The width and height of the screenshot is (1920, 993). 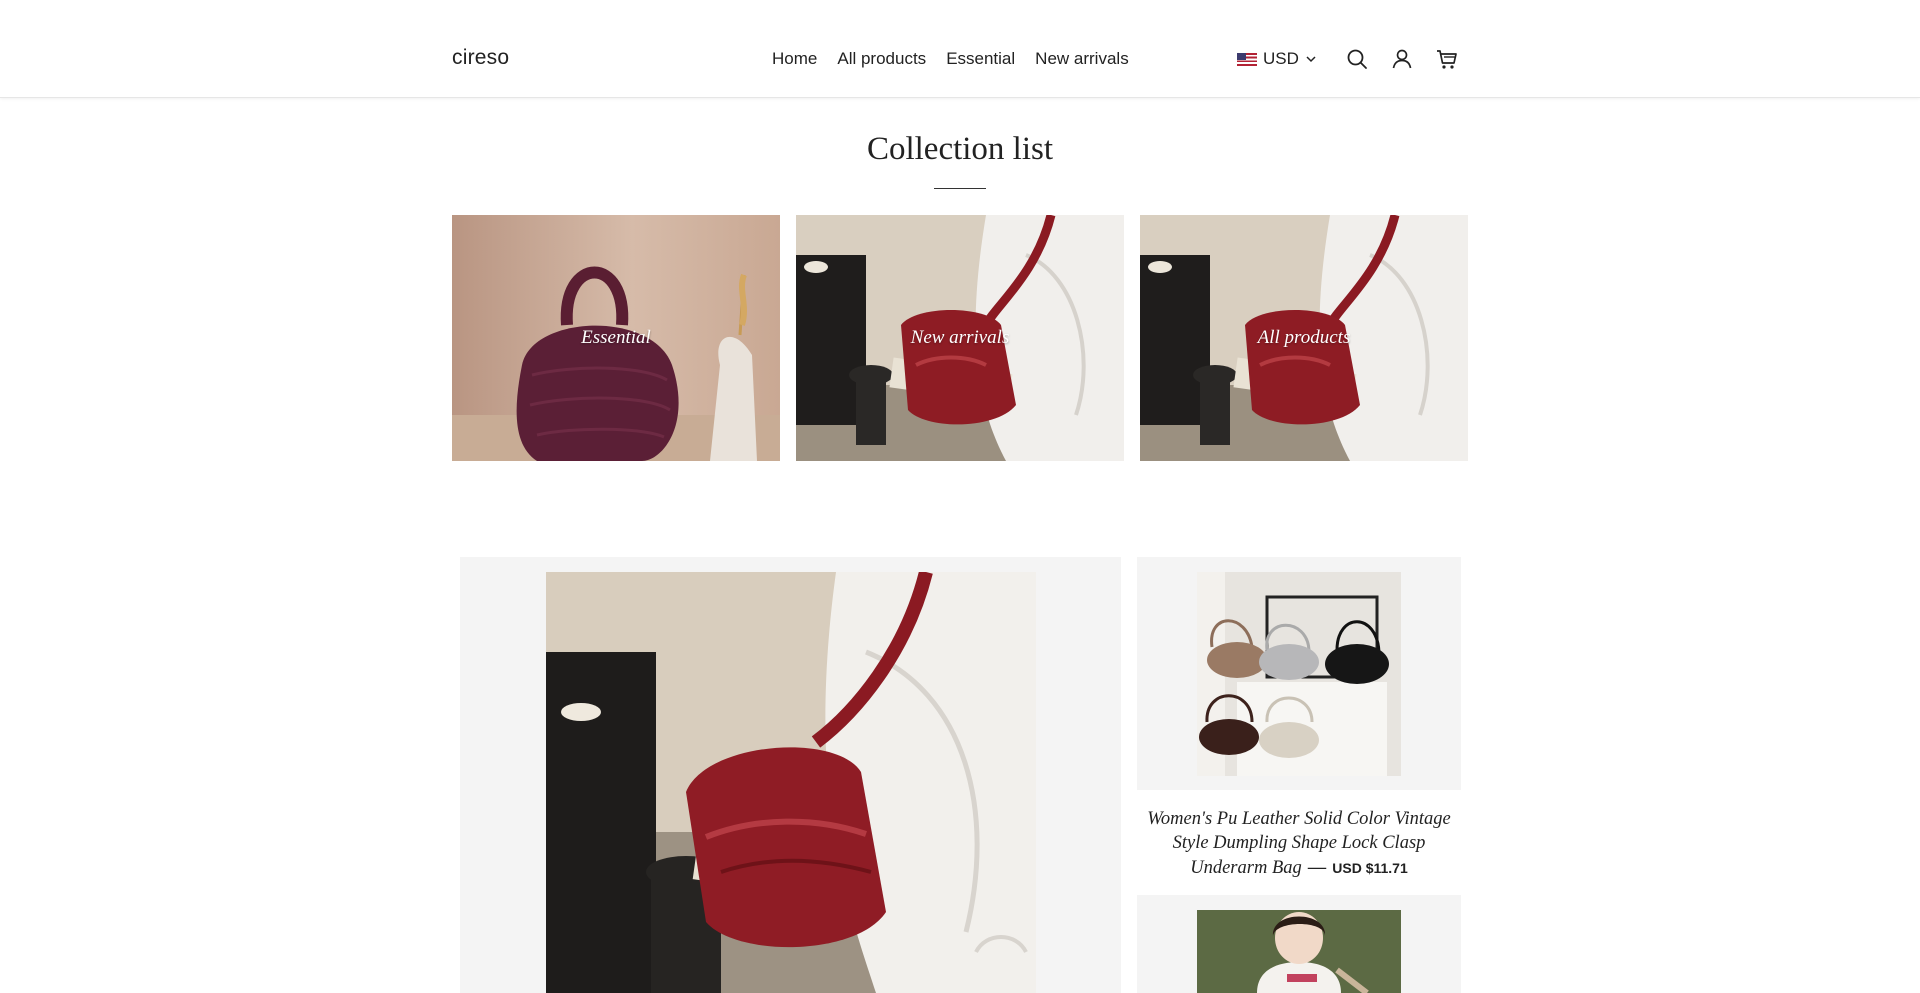 I want to click on nav-essential: Essential, so click(x=980, y=59).